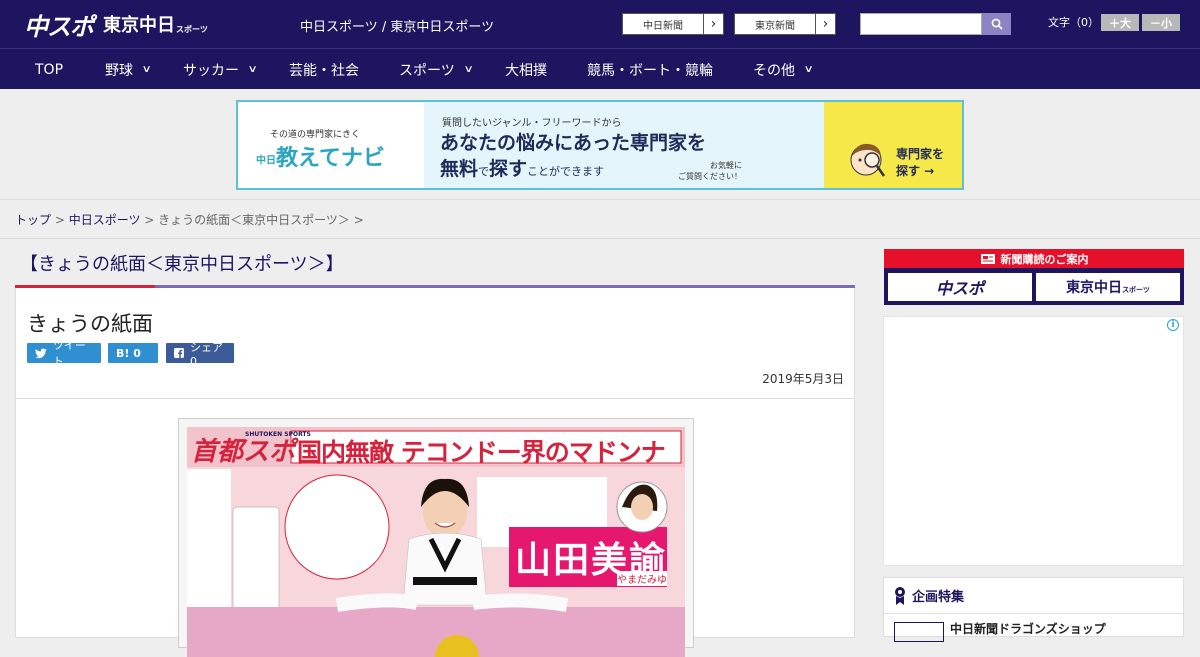  Describe the element at coordinates (266, 161) in the screenshot. I see `banner-logo-prefix: 中日` at that location.